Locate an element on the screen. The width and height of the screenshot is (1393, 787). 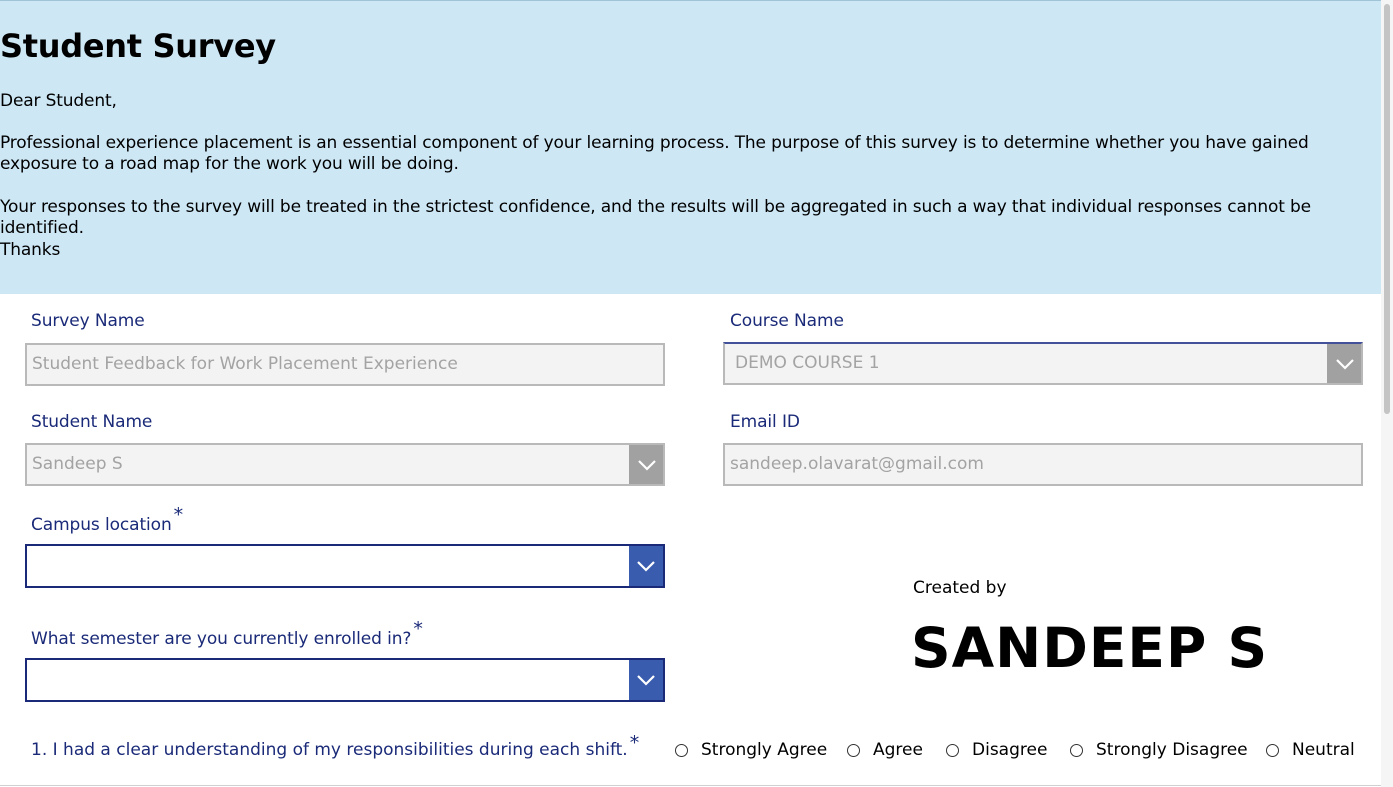
divider is located at coordinates (690, 785).